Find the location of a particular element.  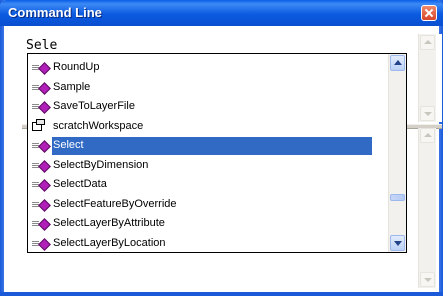

autocomplete-item-label: scratchWorkspace is located at coordinates (98, 125).